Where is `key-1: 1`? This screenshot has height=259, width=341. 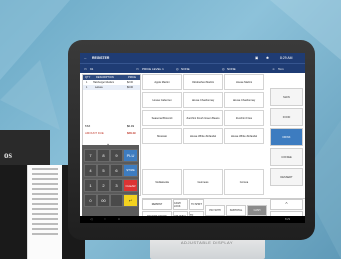 key-1: 1 is located at coordinates (90, 185).